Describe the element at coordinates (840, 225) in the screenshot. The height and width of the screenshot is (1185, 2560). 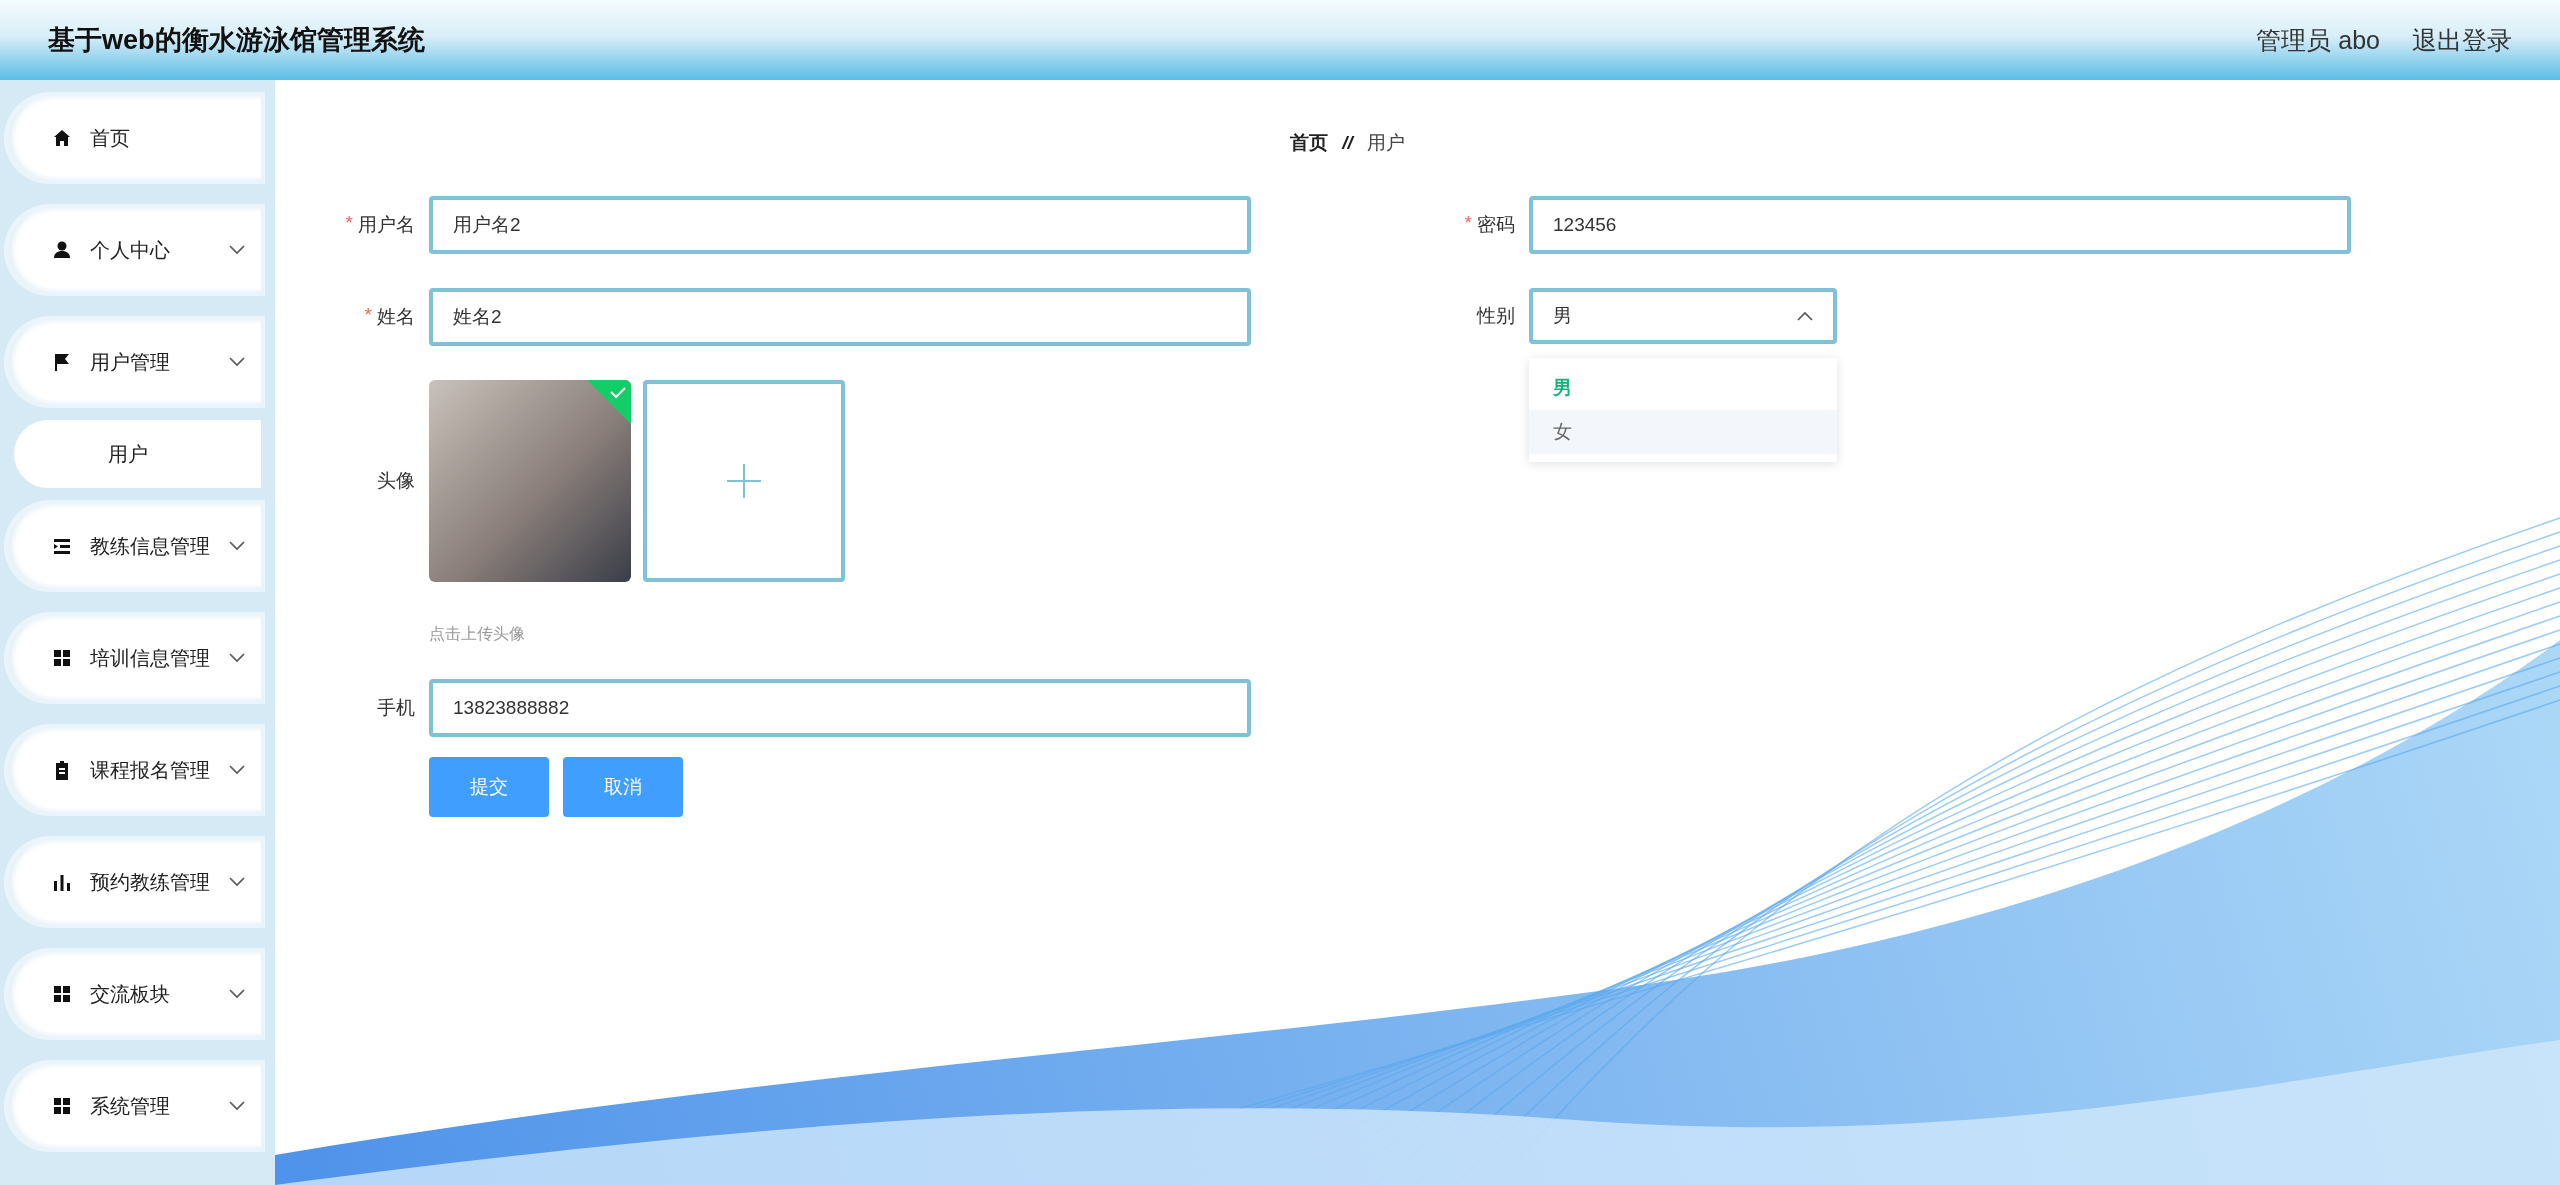
I see `text-input: 用户名2` at that location.